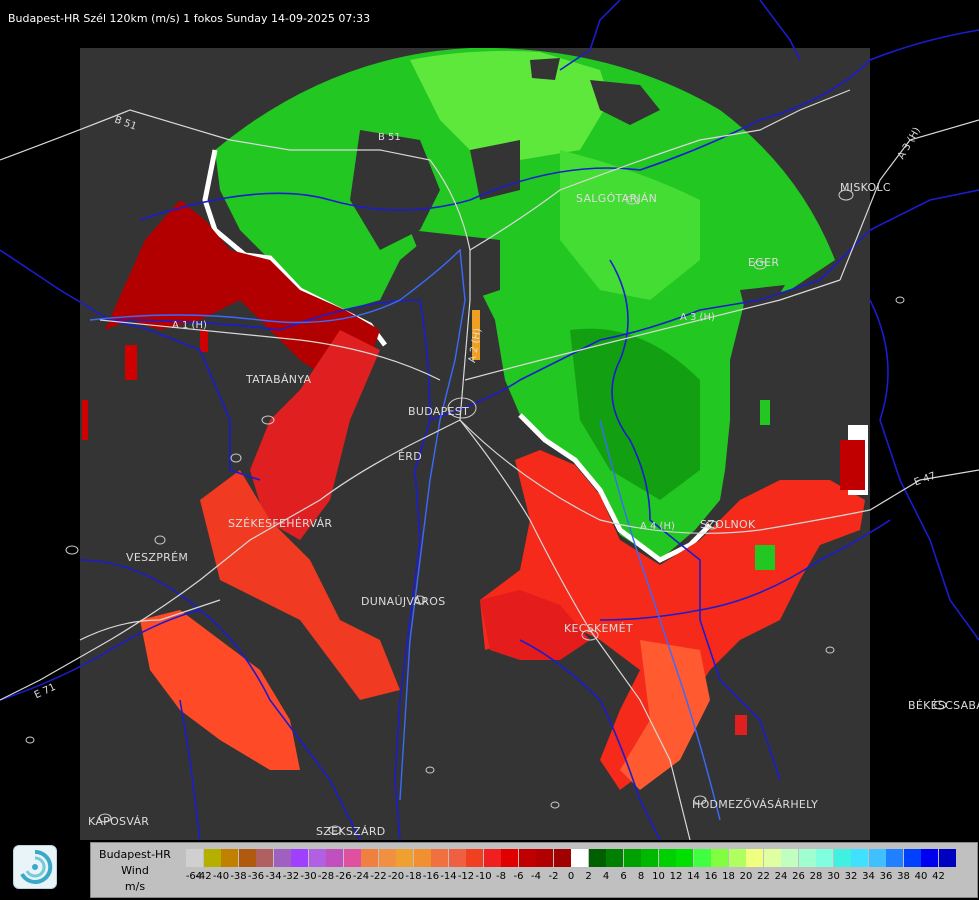 The height and width of the screenshot is (900, 979). I want to click on legend-tick-label: -4, so click(536, 876).